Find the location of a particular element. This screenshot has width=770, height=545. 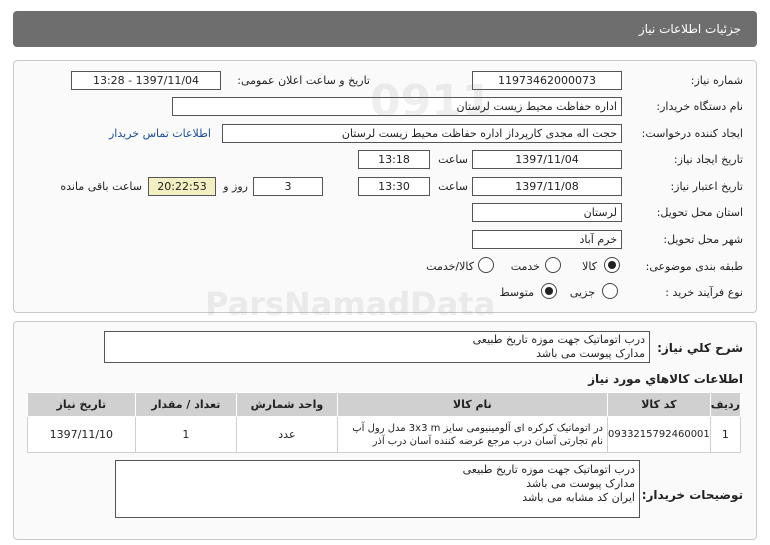

summary-line-2: مدارک پیوست می باشد is located at coordinates (590, 353).